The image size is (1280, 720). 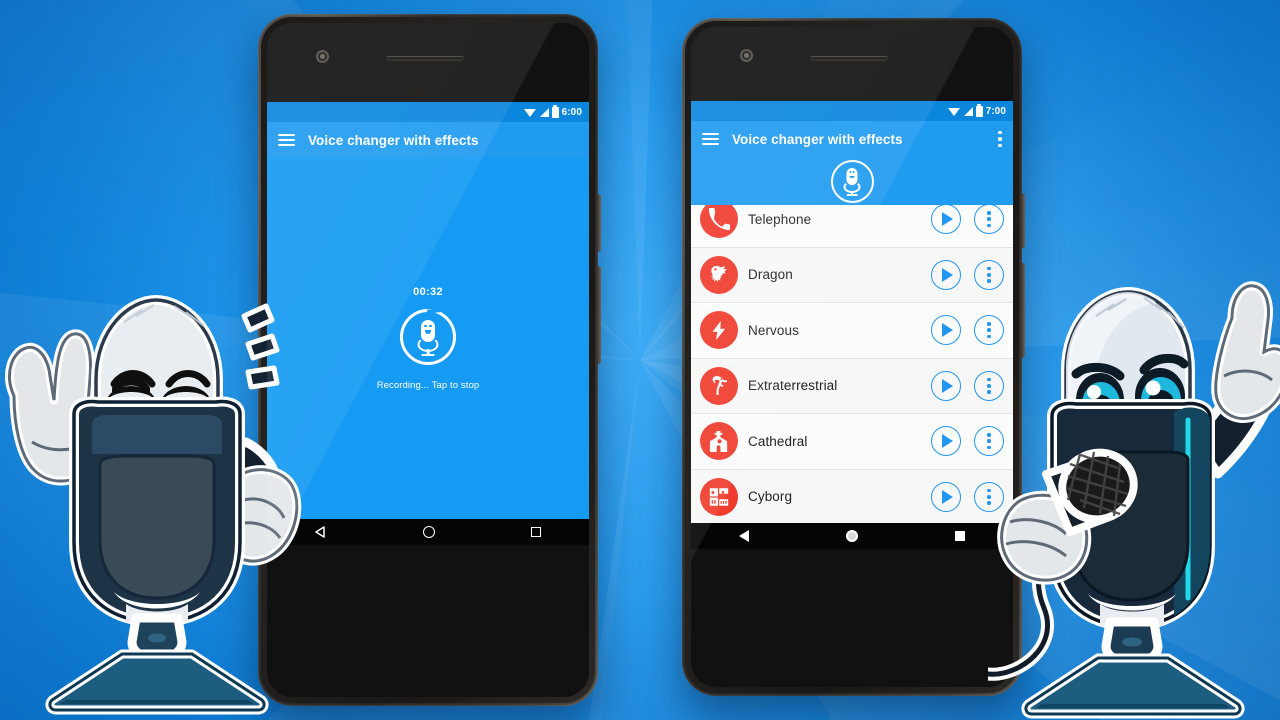 What do you see at coordinates (844, 89) in the screenshot?
I see `right-phone-proximity-sensor` at bounding box center [844, 89].